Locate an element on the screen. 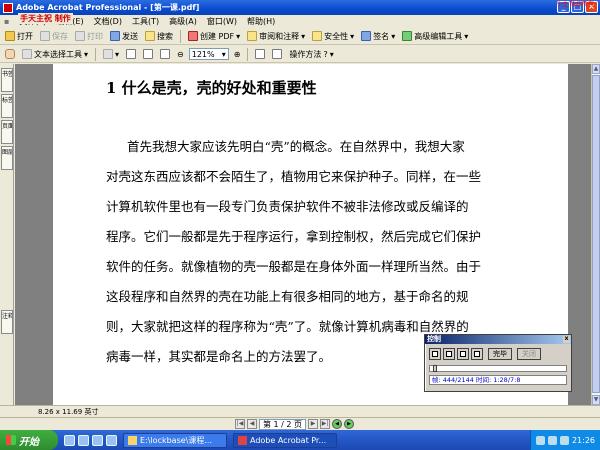  single-page-button is located at coordinates (260, 54).